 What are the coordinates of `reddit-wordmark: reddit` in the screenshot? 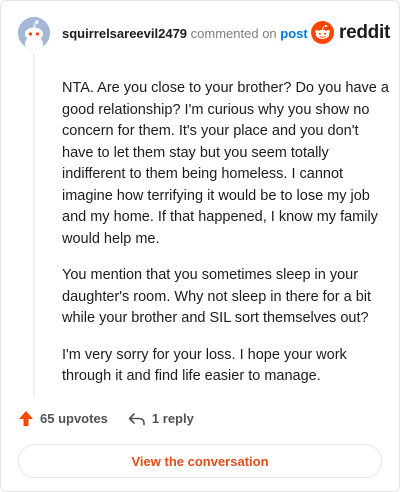 It's located at (364, 32).